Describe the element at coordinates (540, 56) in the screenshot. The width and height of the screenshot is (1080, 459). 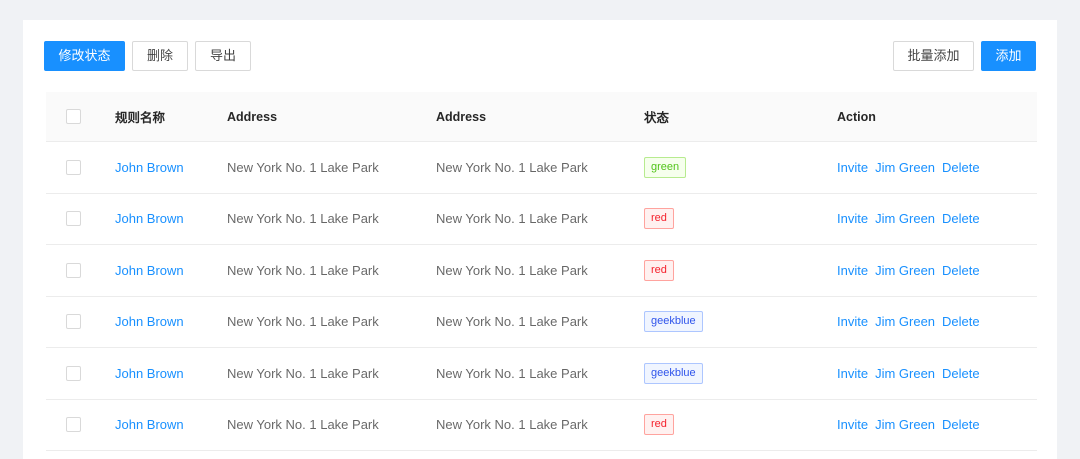
I see `table-toolbar: 修改状态 删除 导出 批量添加 添加` at that location.